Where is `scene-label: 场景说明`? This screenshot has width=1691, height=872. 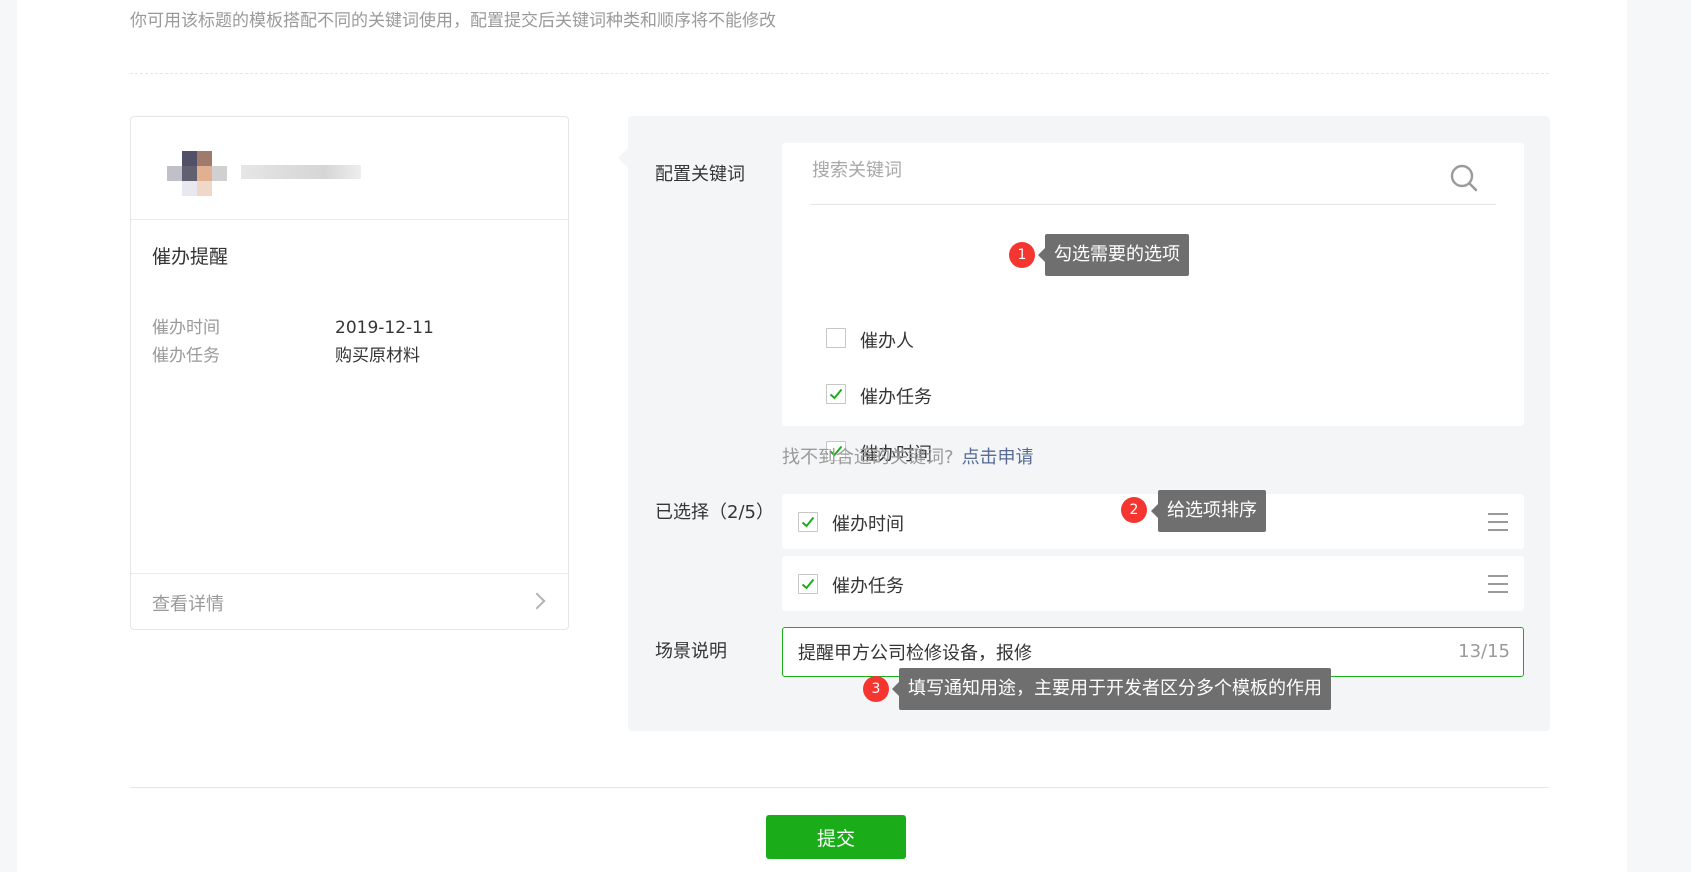 scene-label: 场景说明 is located at coordinates (691, 651).